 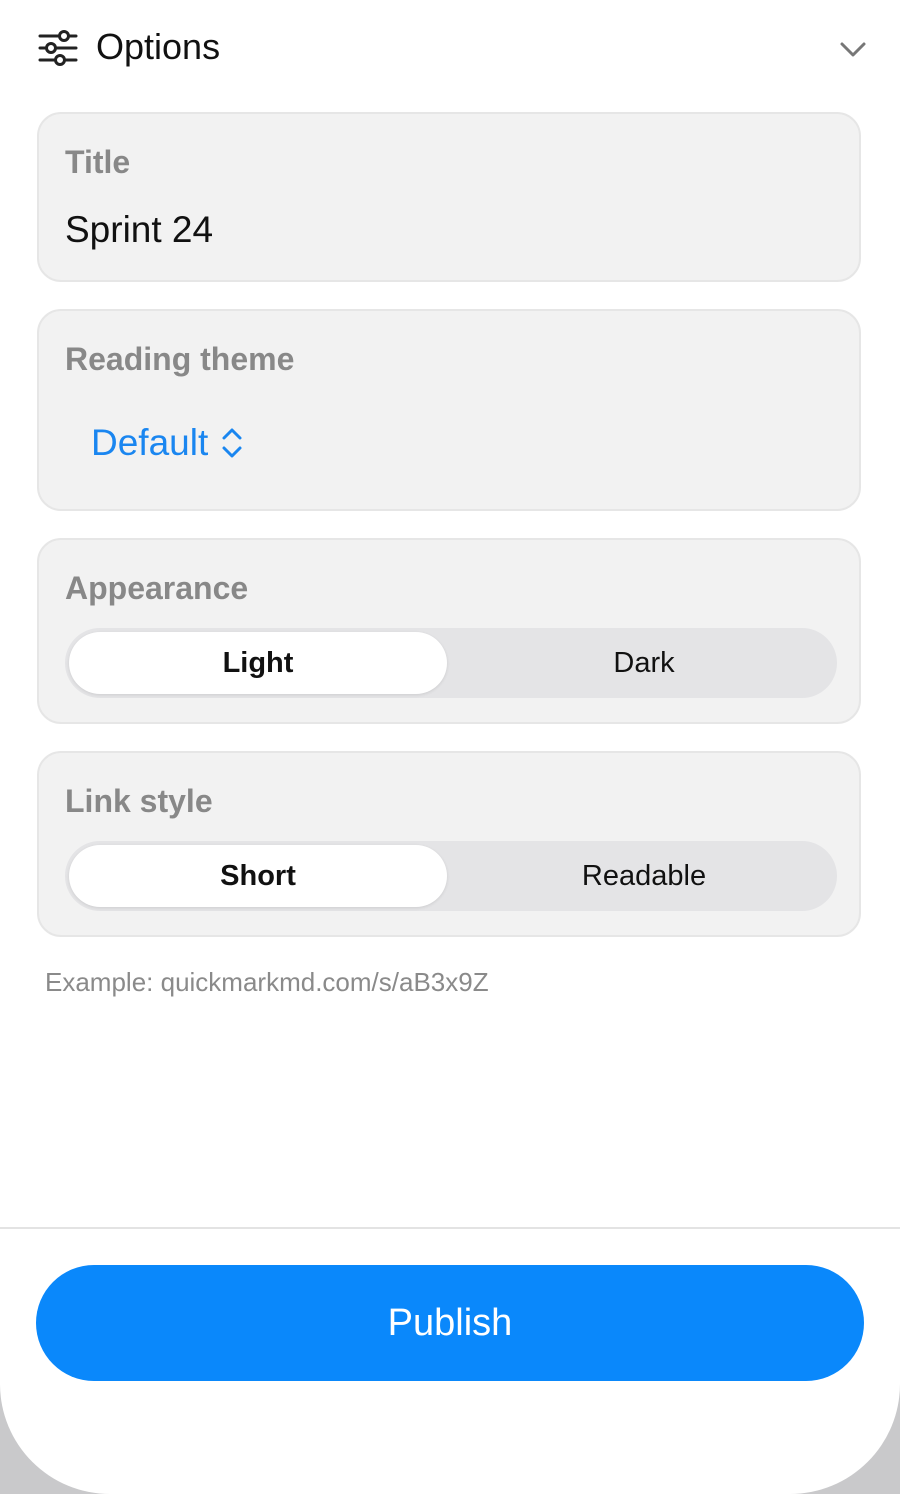 I want to click on reading-theme-card: Reading theme Default, so click(x=449, y=410).